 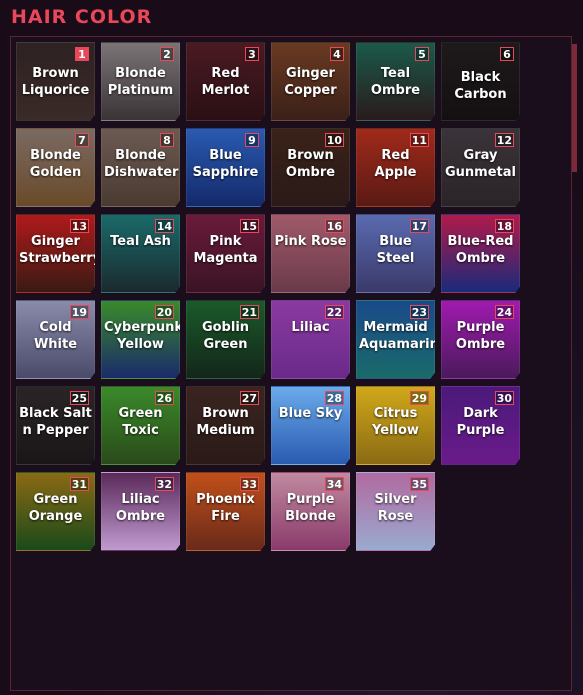 I want to click on swatch-number: 10, so click(x=334, y=140).